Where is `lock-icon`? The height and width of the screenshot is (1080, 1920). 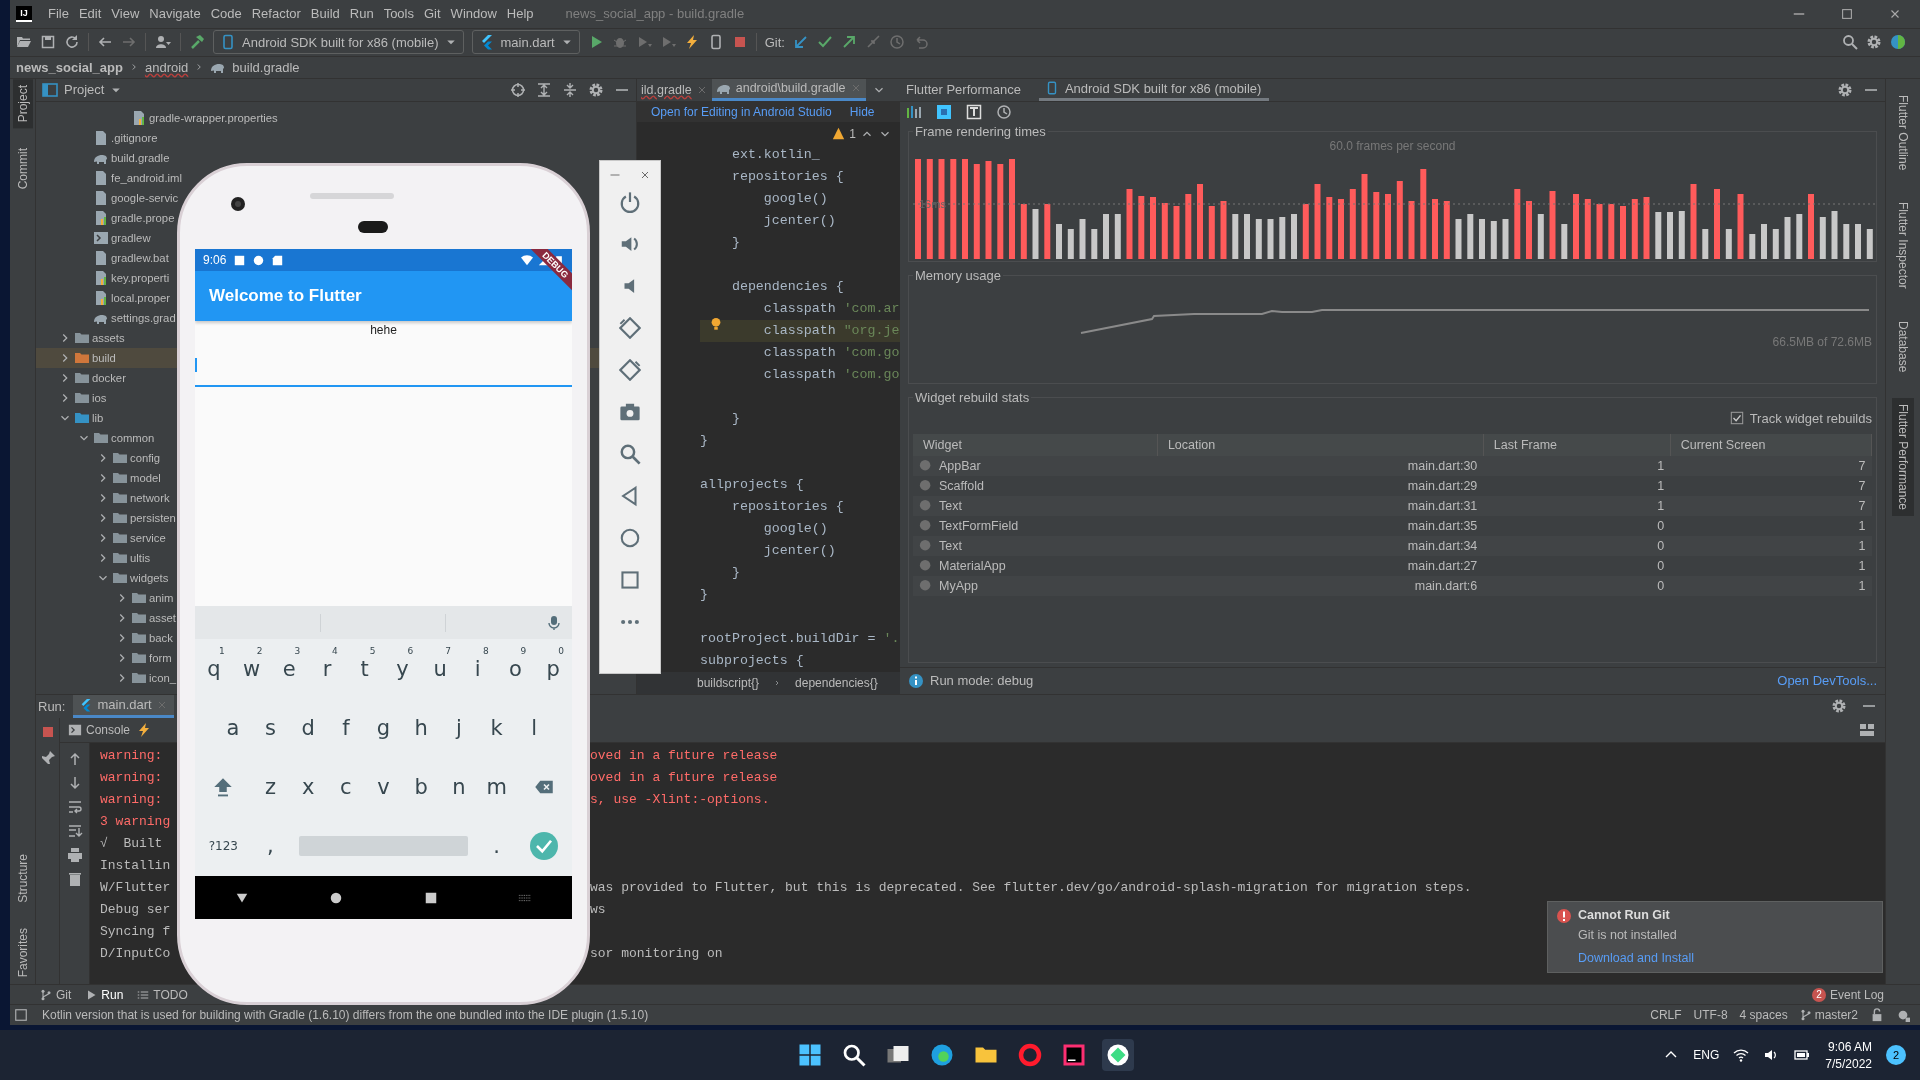 lock-icon is located at coordinates (1877, 1015).